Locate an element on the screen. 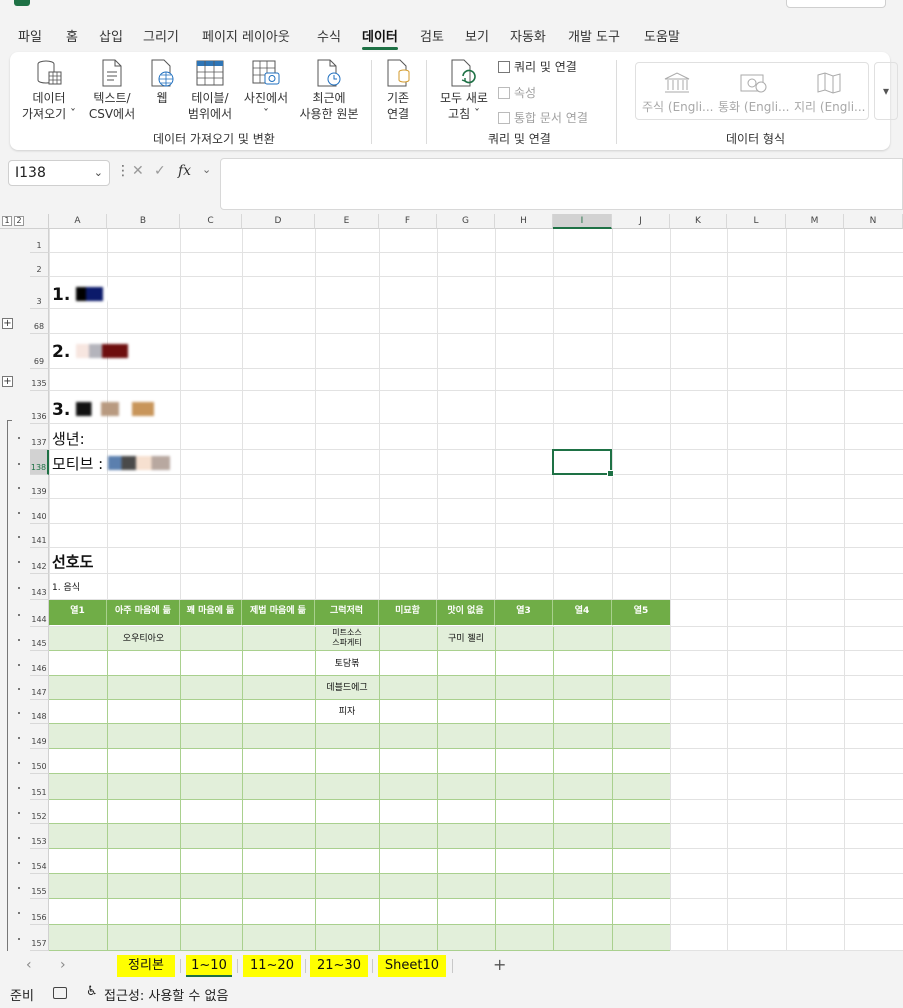  table-cell-e147: 데블드에그 is located at coordinates (347, 688).